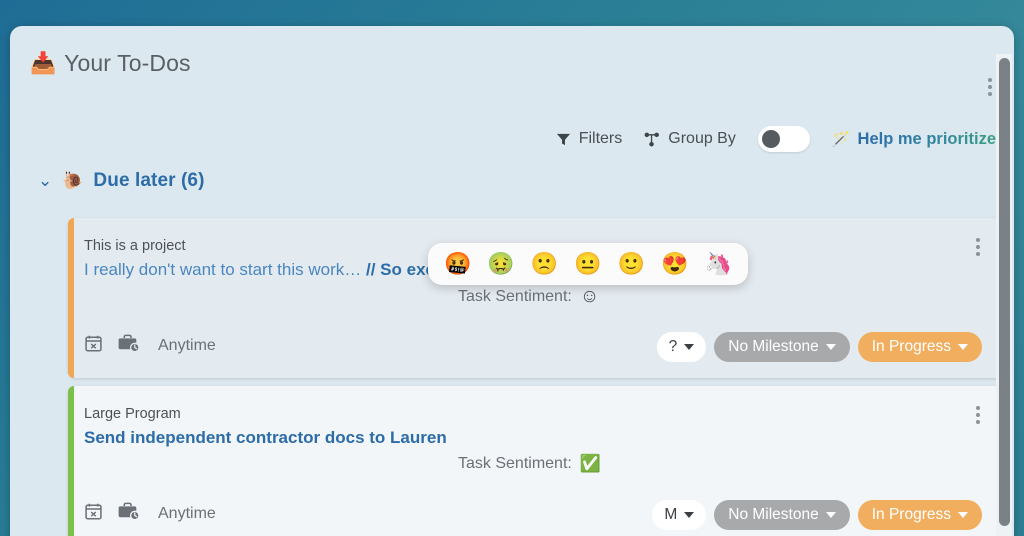 This screenshot has width=1024, height=536. I want to click on slightly-smiling-face-emoji: 🙂, so click(631, 264).